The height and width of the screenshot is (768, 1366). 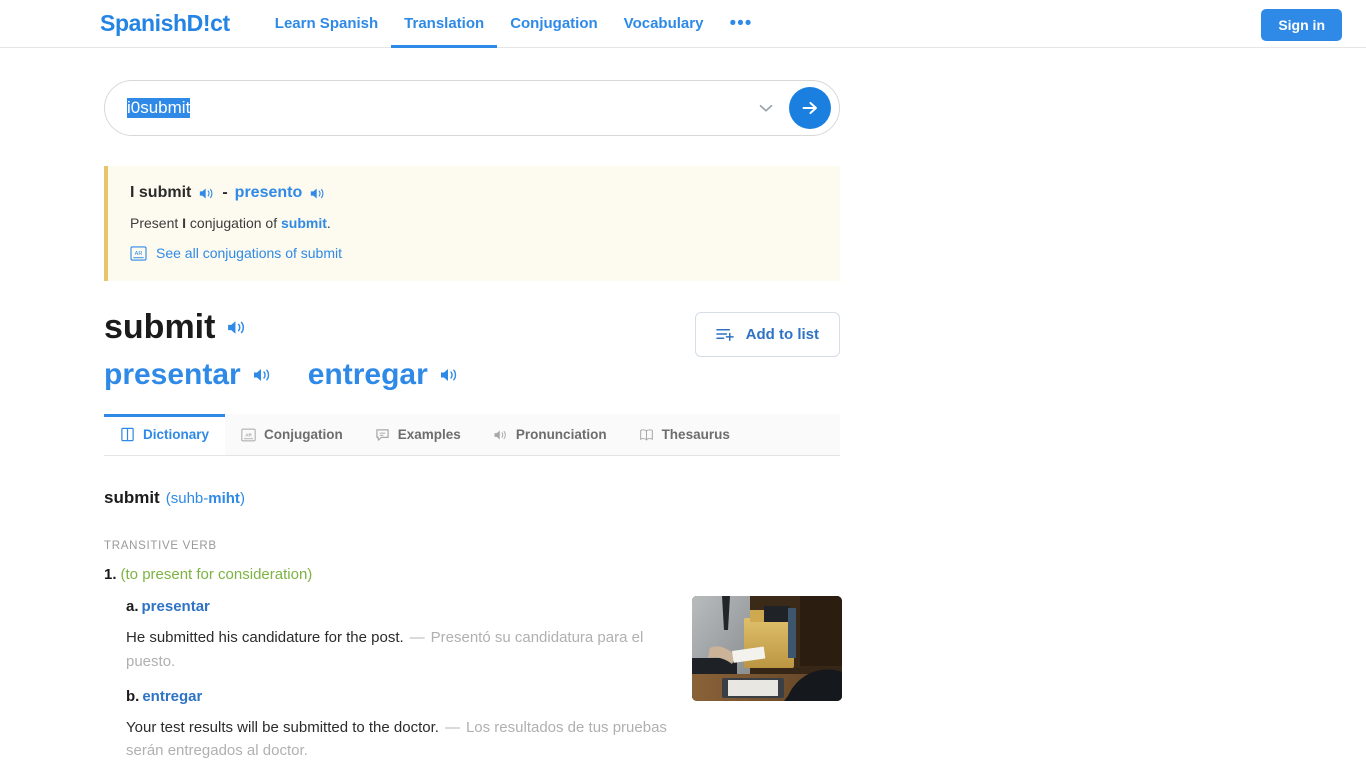 What do you see at coordinates (161, 192) in the screenshot?
I see `callout-english: I submit` at bounding box center [161, 192].